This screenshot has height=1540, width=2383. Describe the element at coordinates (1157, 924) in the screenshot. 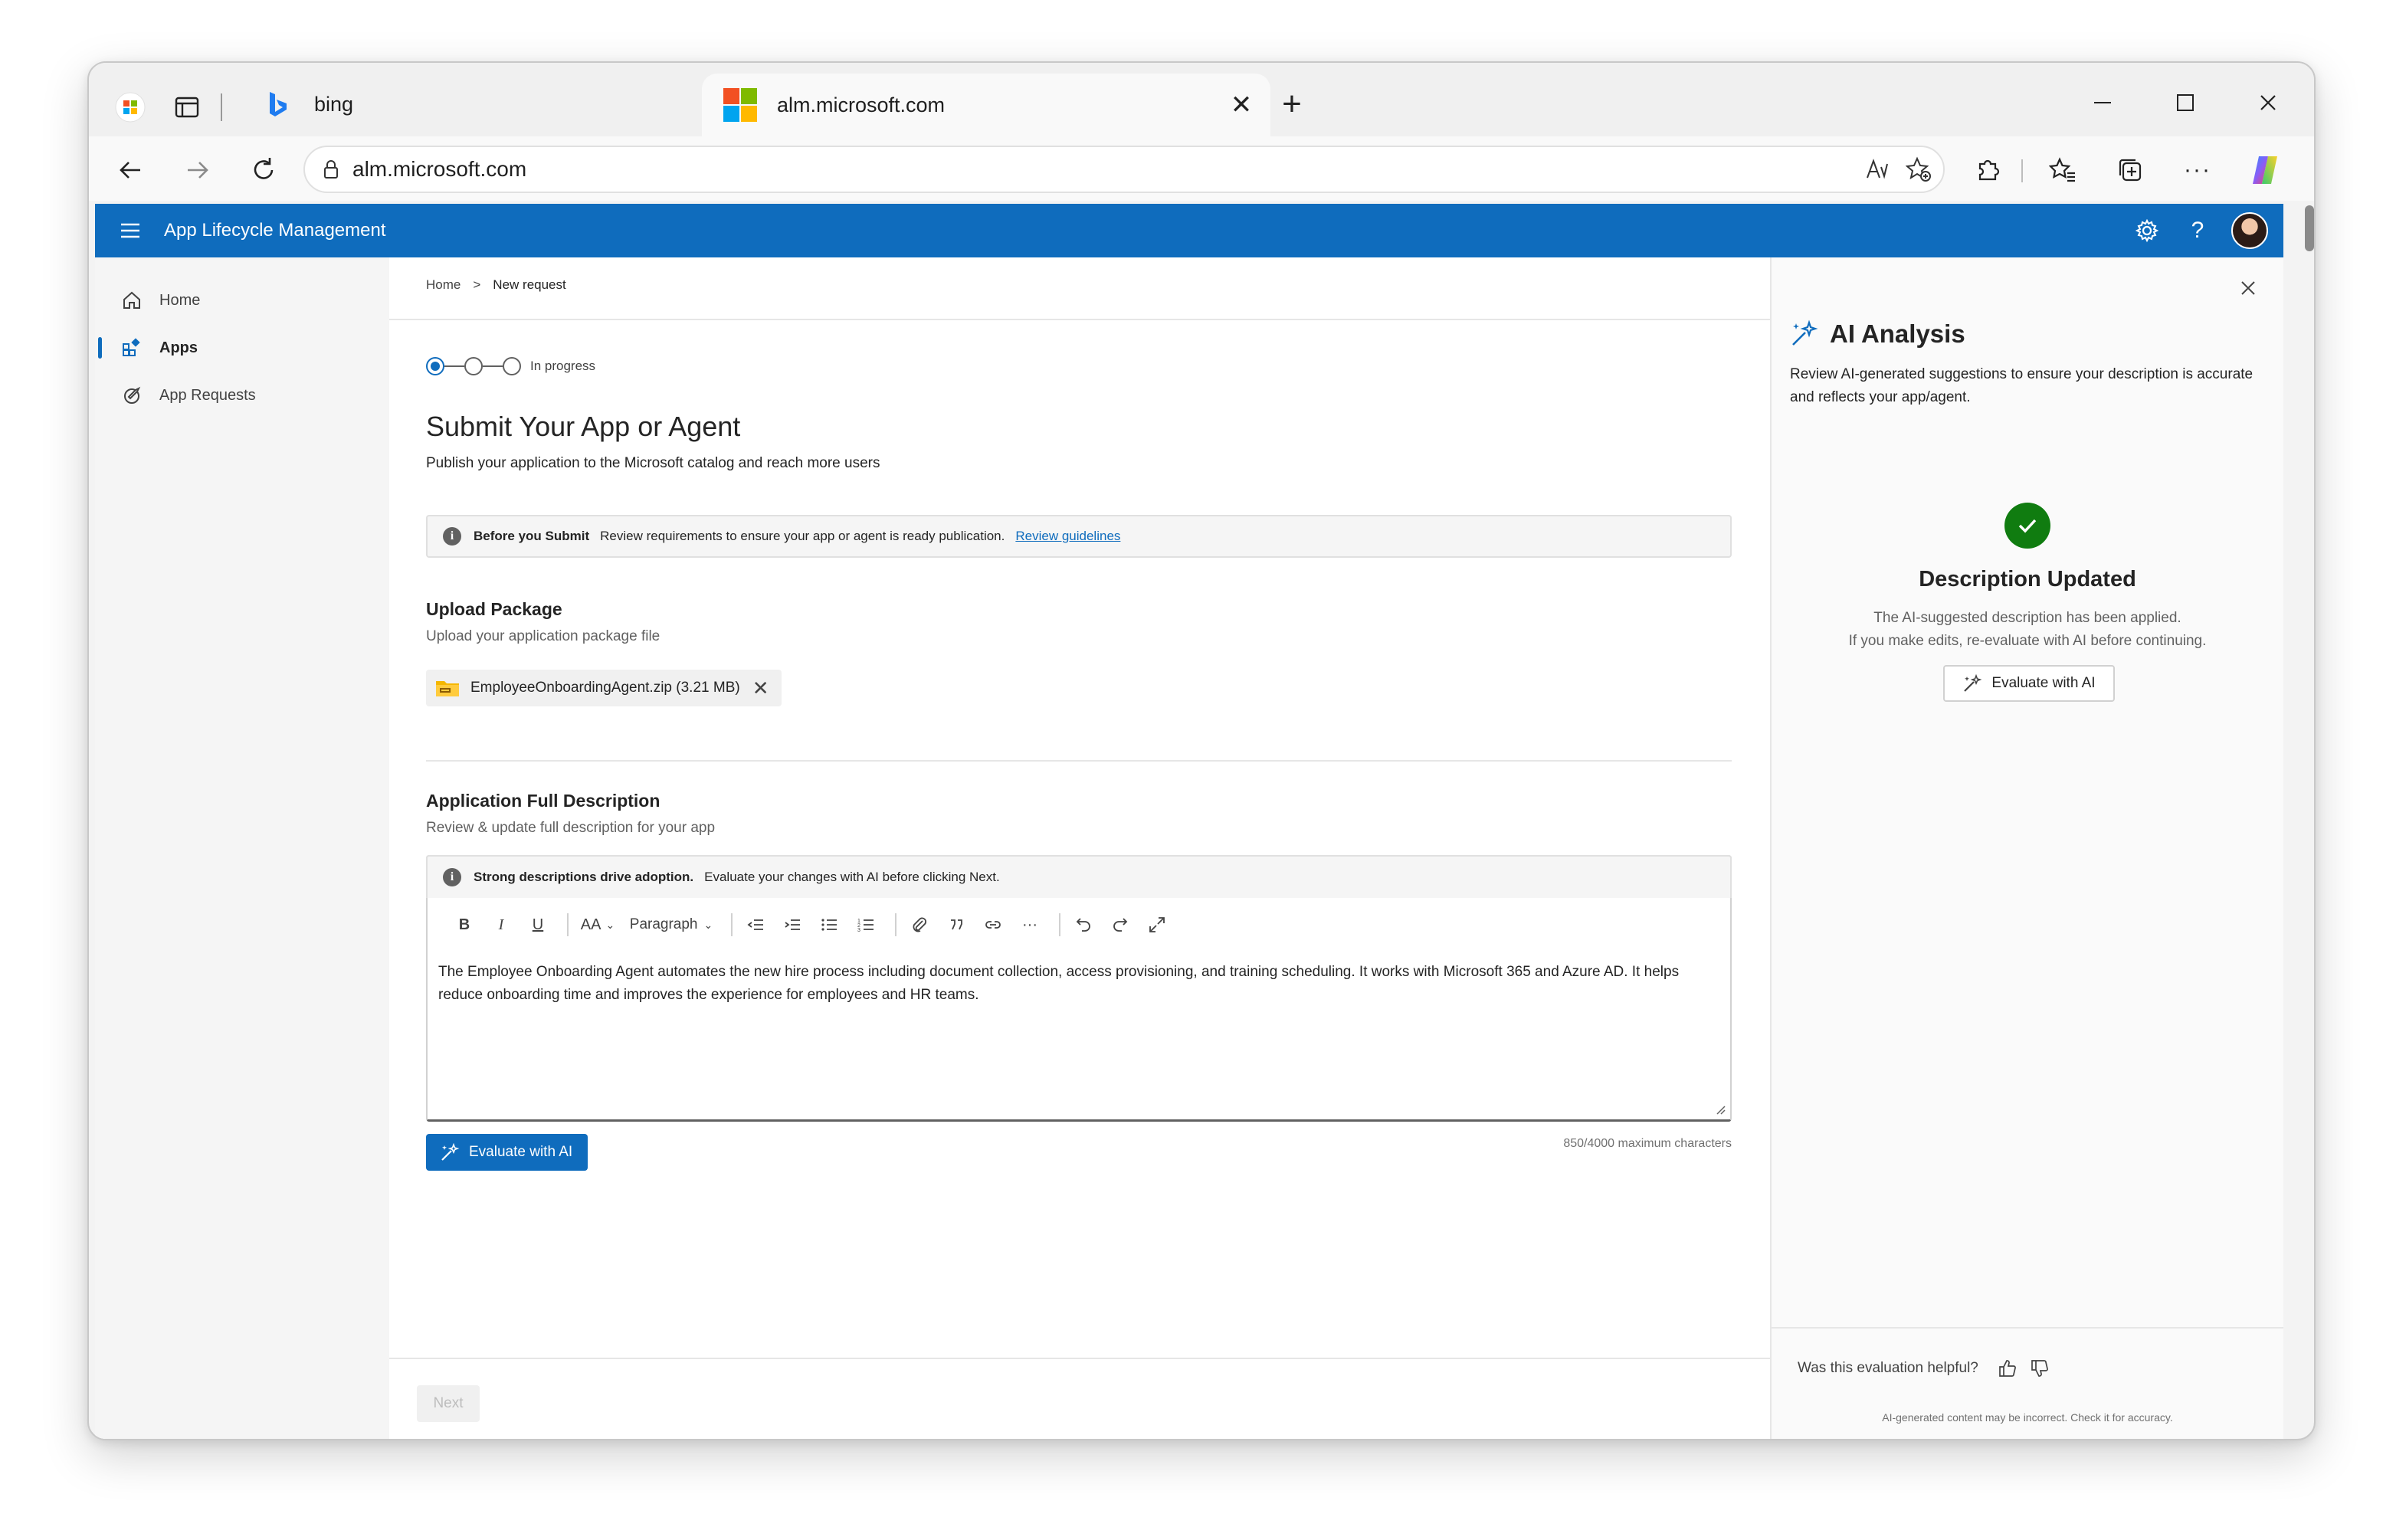

I see `expand-icon` at that location.